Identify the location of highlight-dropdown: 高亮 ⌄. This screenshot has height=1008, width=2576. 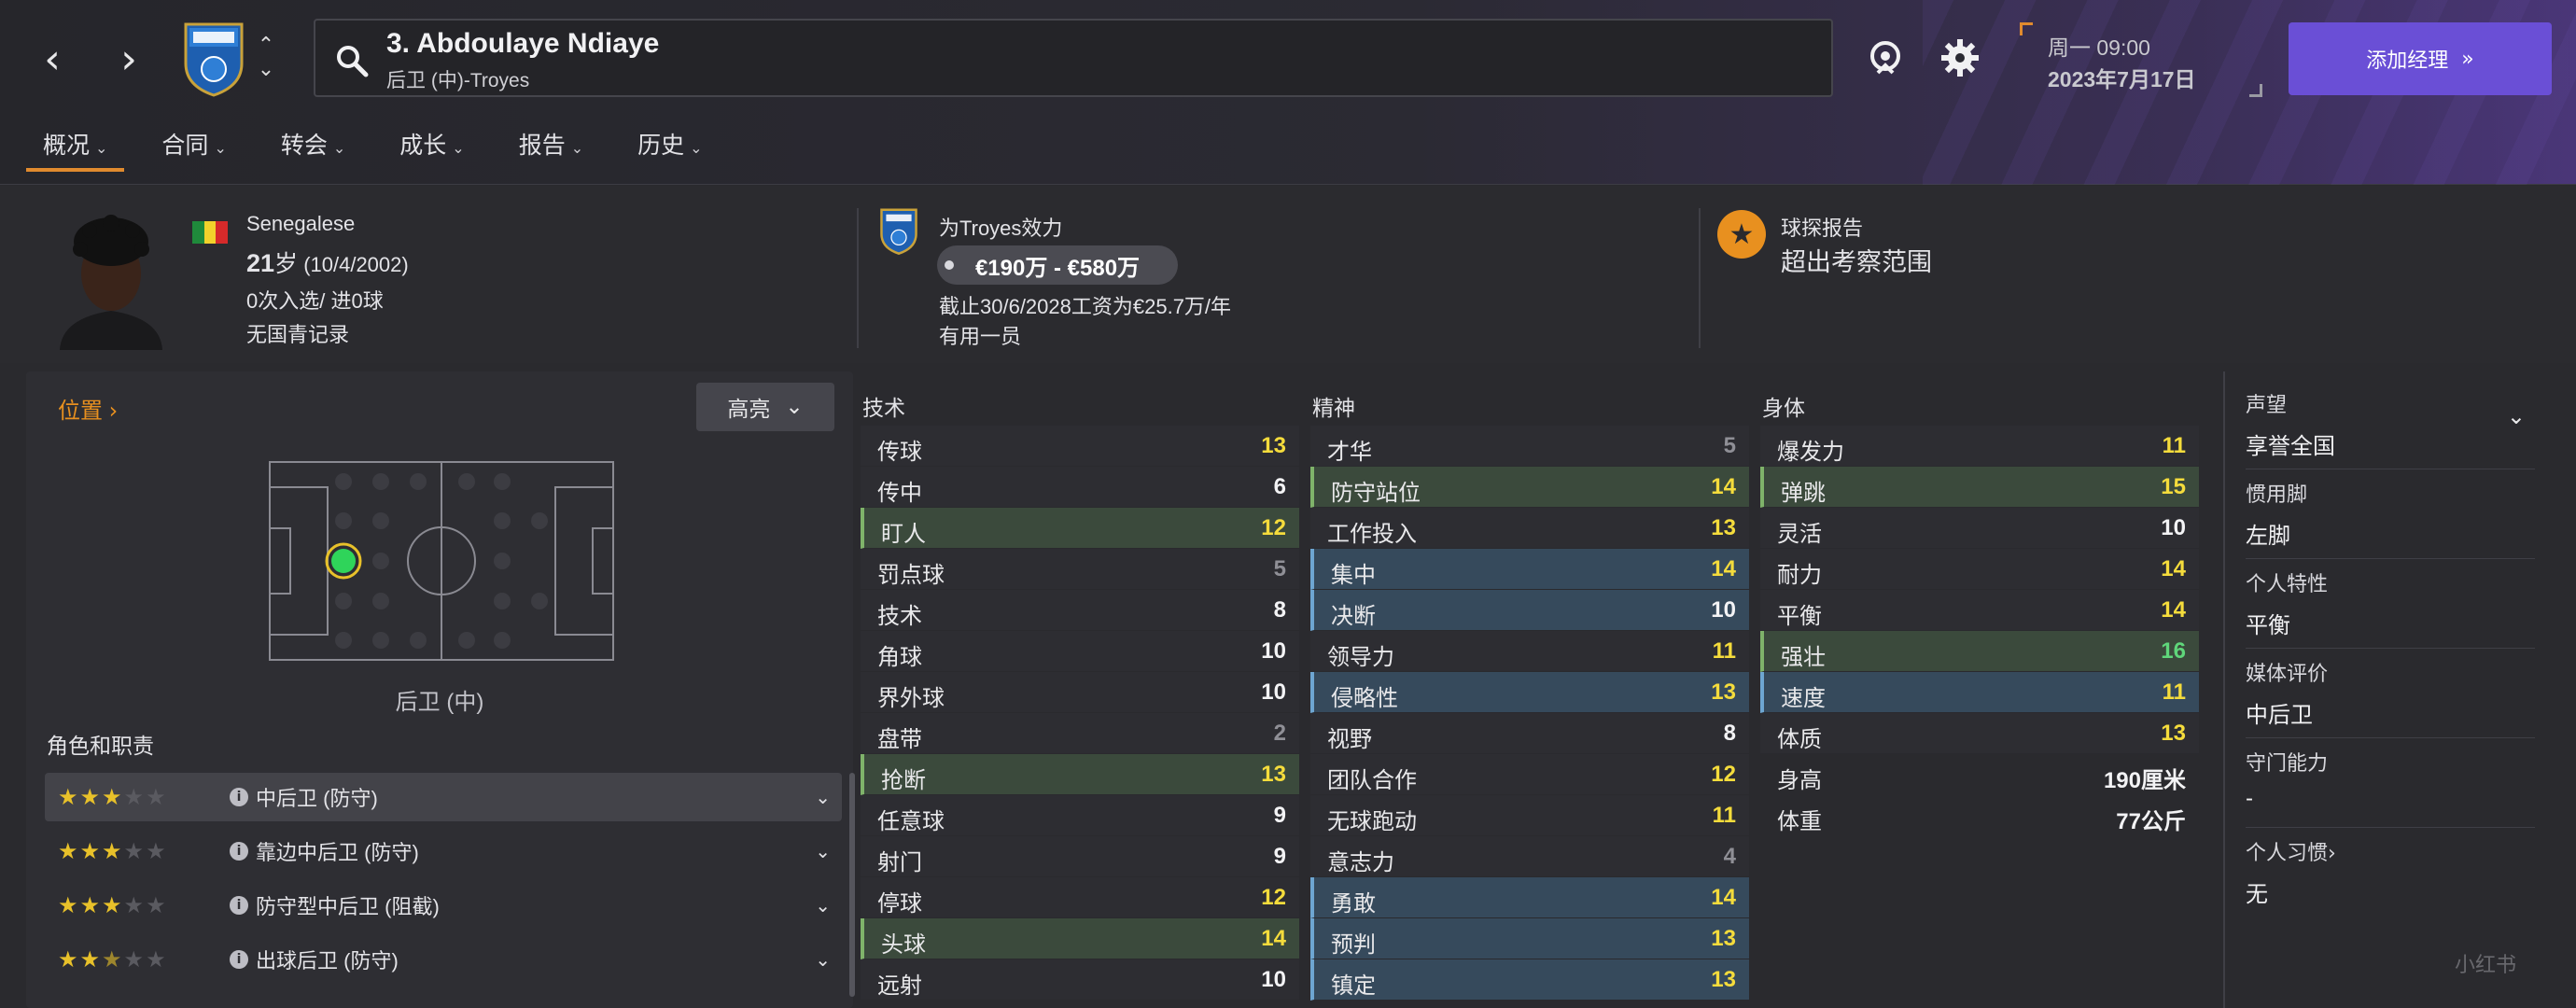
(765, 407).